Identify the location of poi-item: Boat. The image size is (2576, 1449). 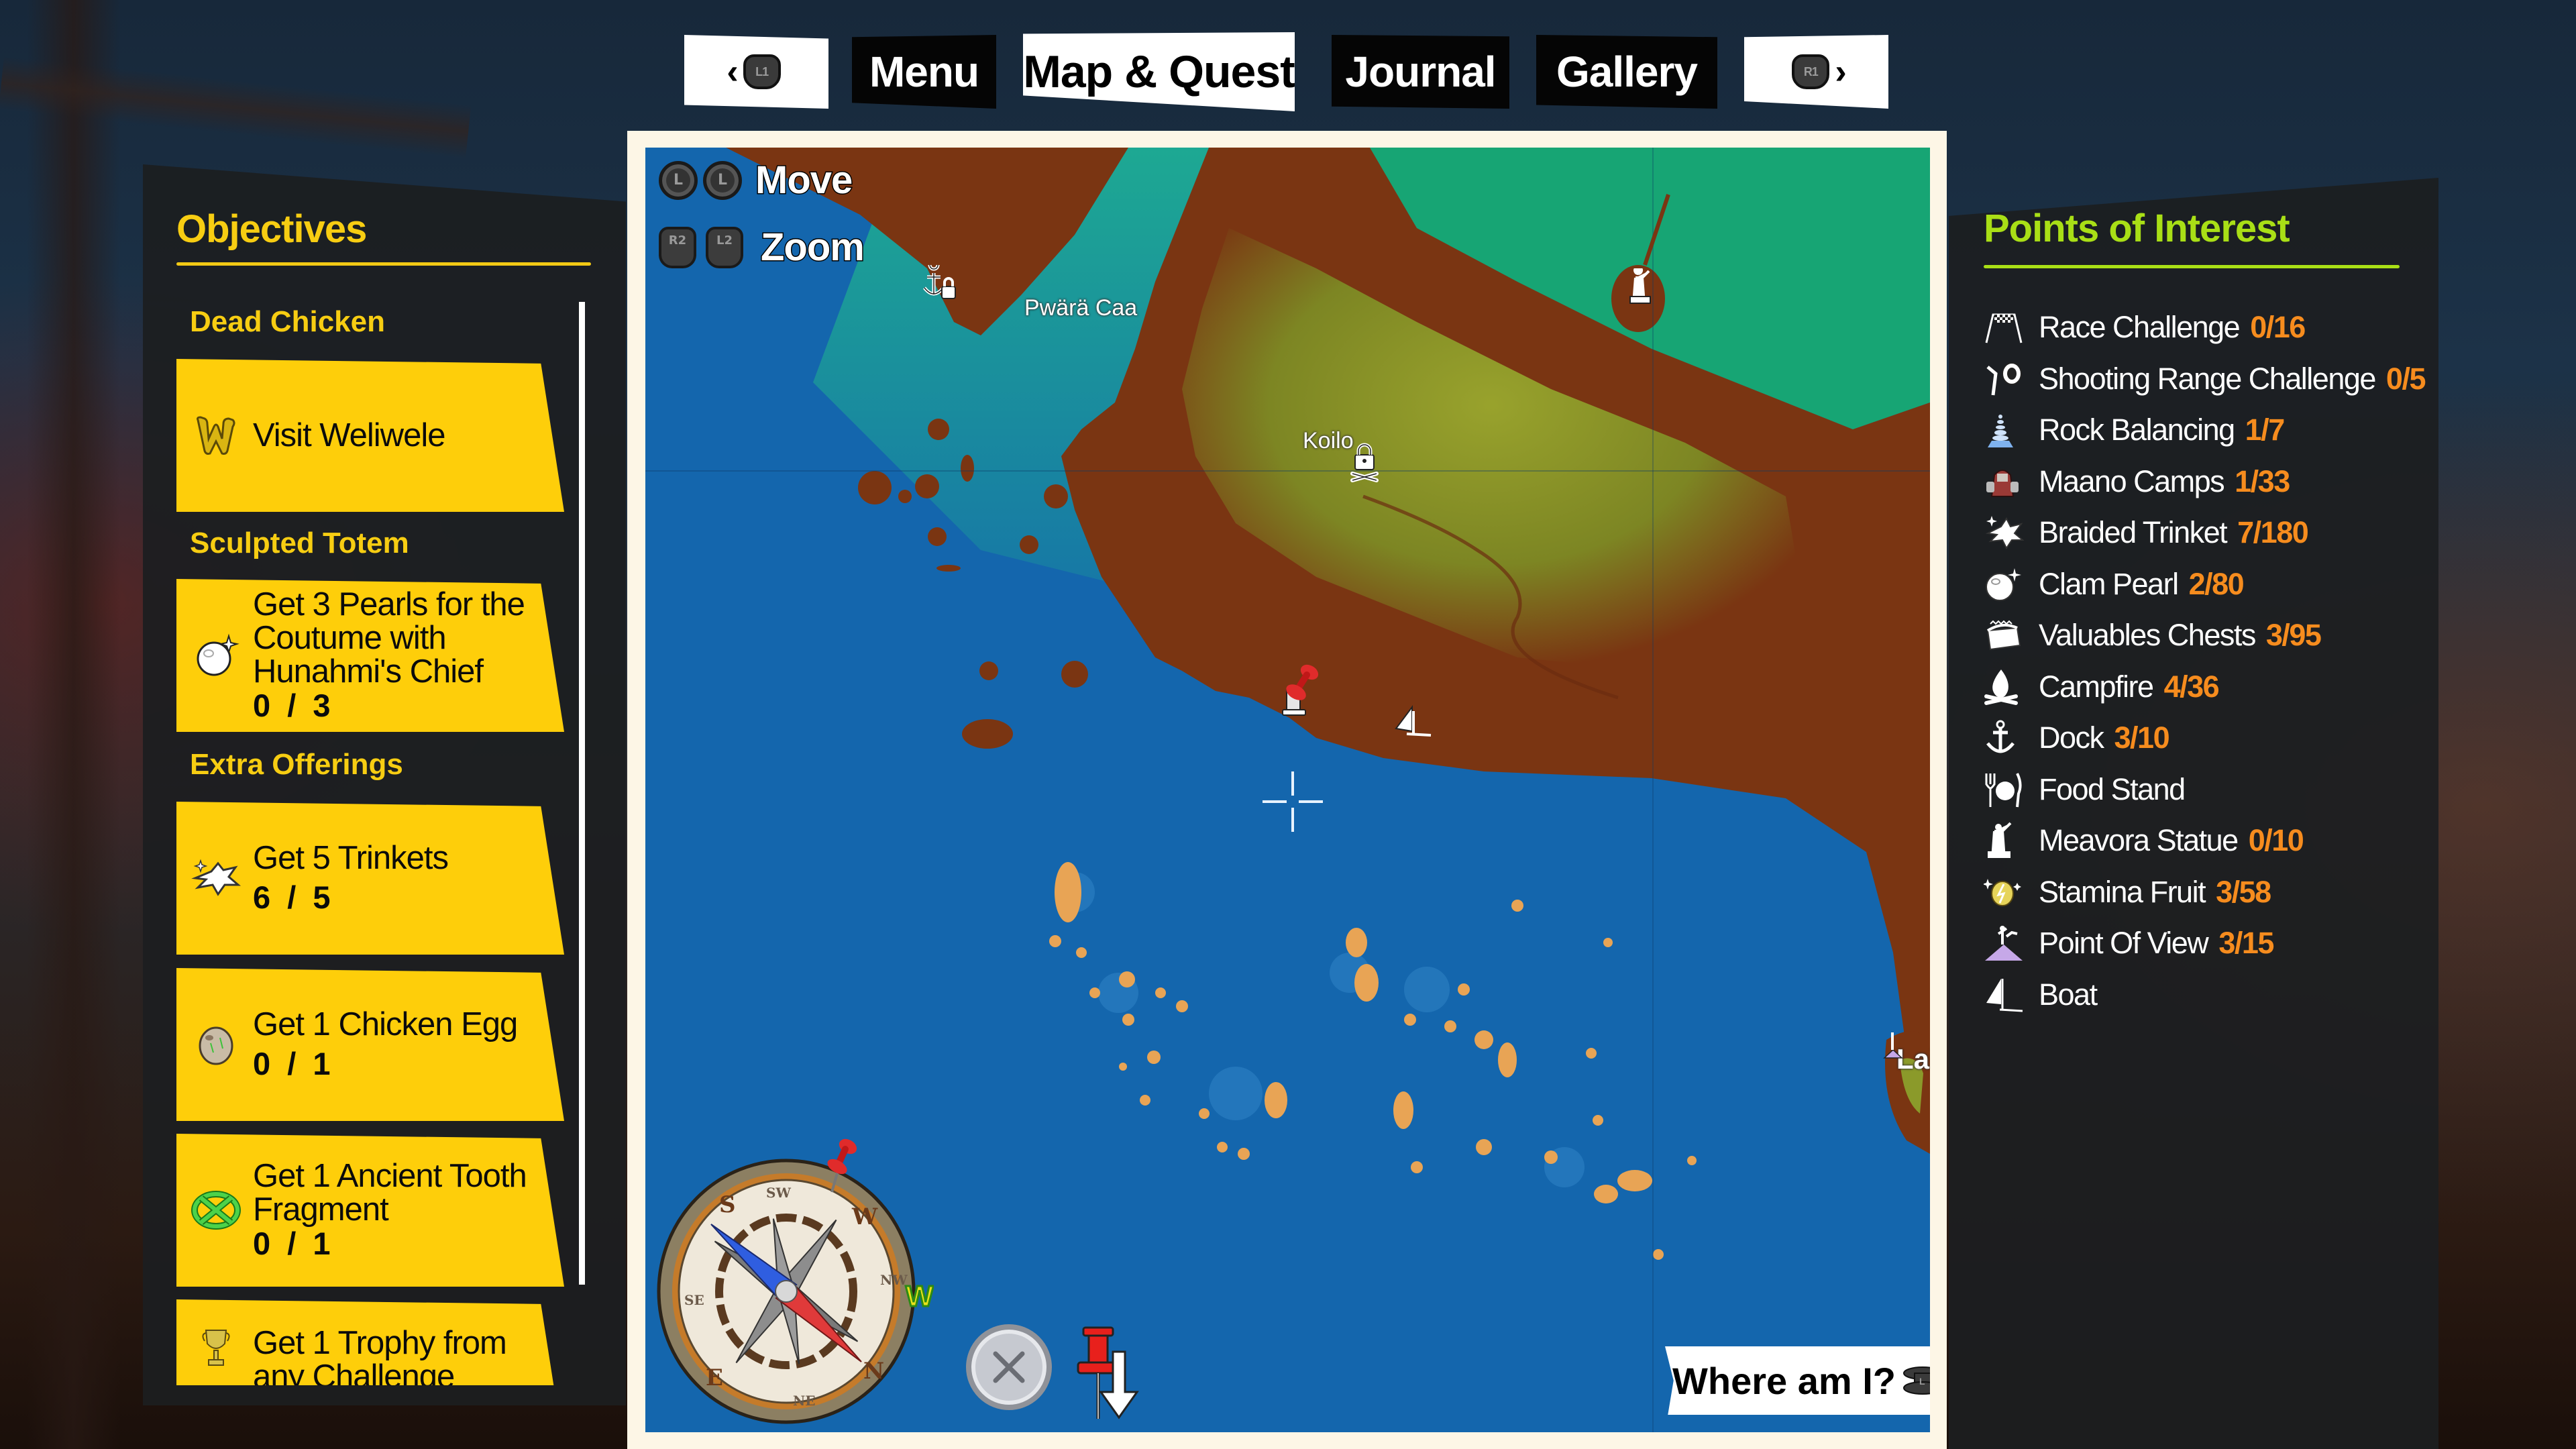
(2204, 995).